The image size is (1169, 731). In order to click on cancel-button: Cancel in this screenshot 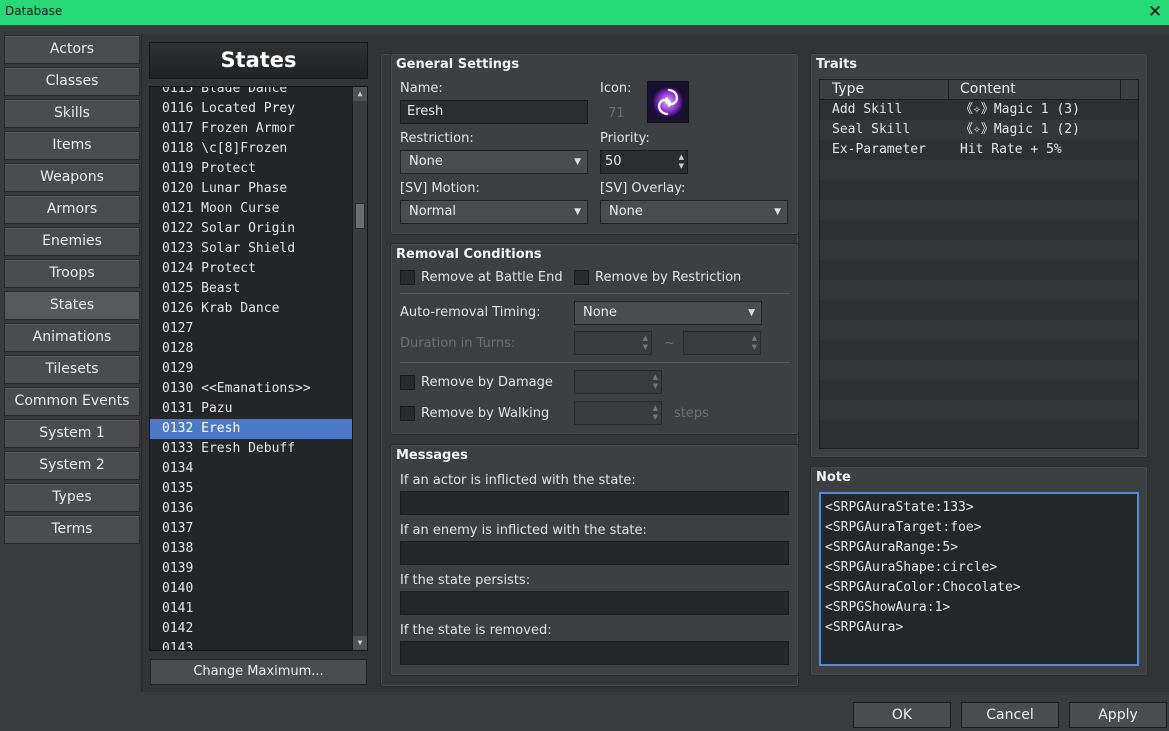, I will do `click(1010, 715)`.